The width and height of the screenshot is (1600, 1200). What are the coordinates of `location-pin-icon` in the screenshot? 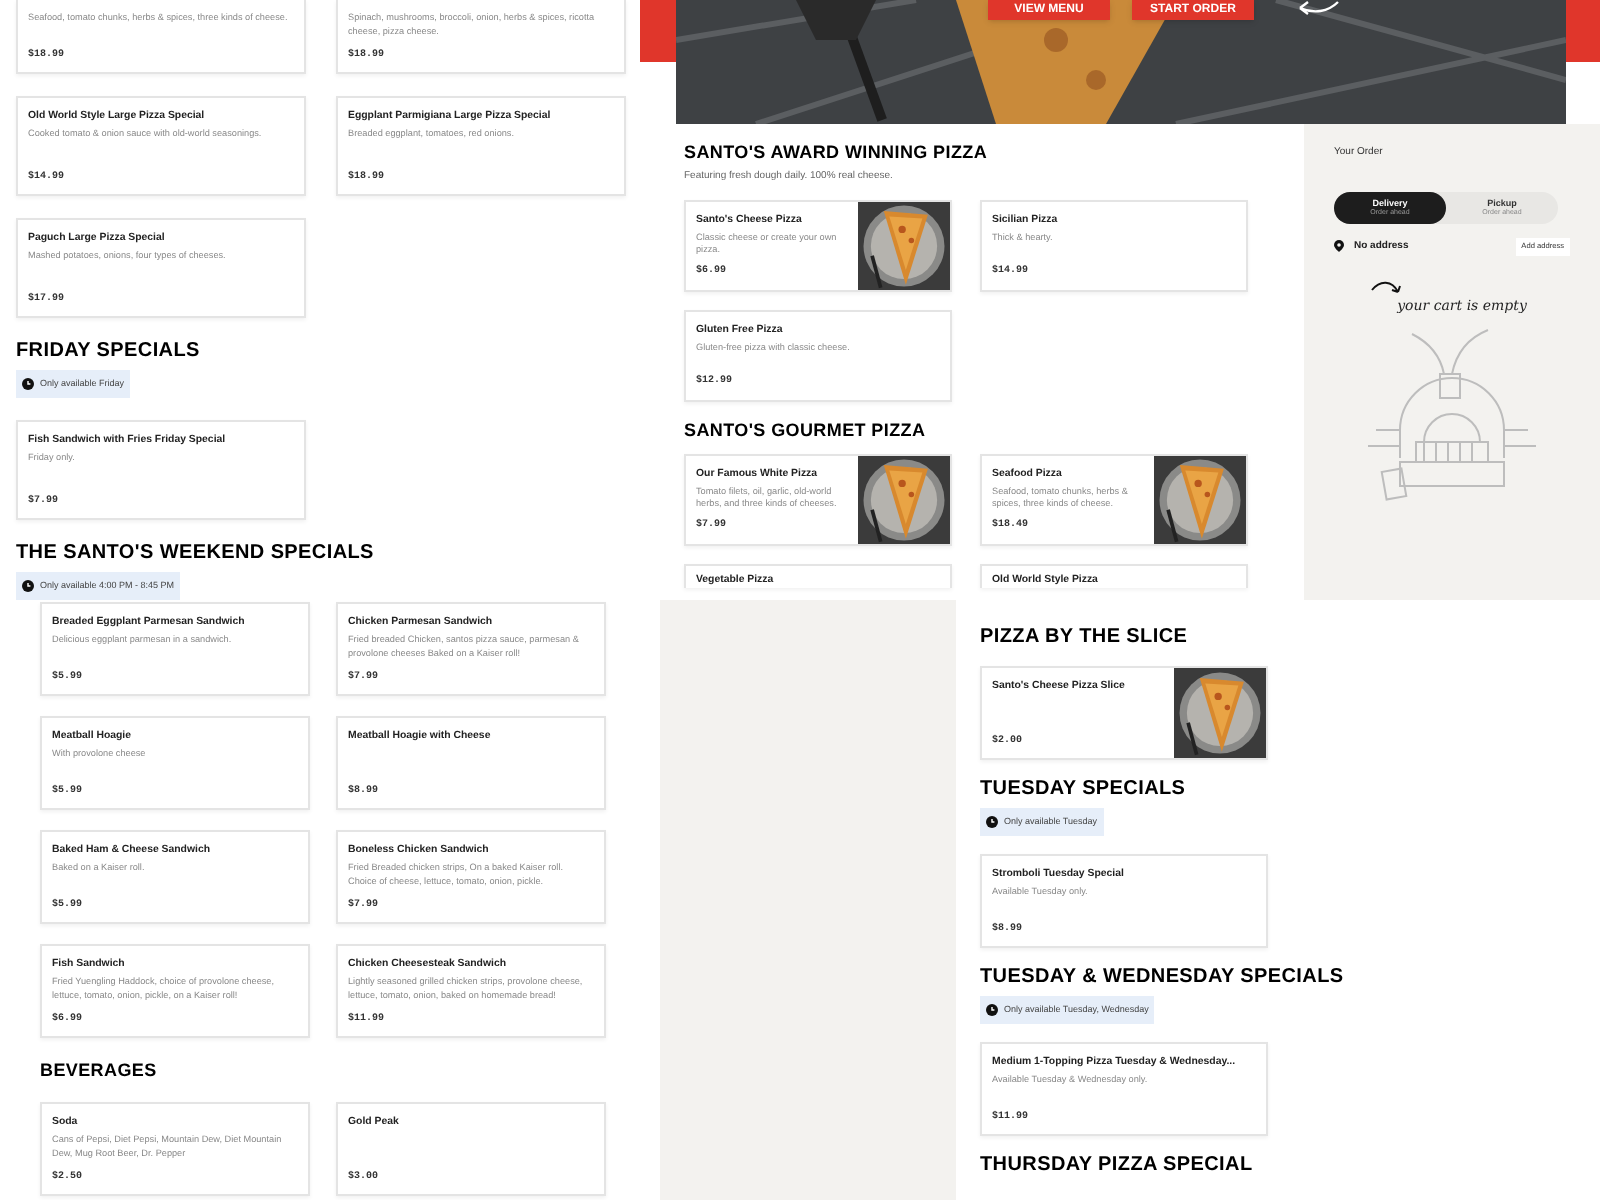 It's located at (1339, 246).